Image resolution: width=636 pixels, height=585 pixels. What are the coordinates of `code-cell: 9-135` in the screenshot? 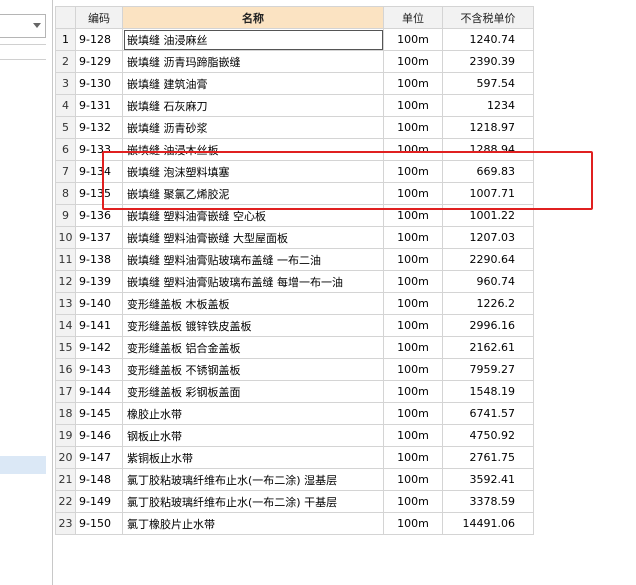 It's located at (99, 193).